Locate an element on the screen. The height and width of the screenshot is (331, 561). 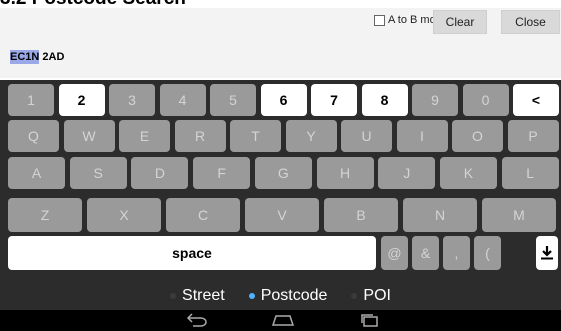
key-r: R is located at coordinates (200, 136).